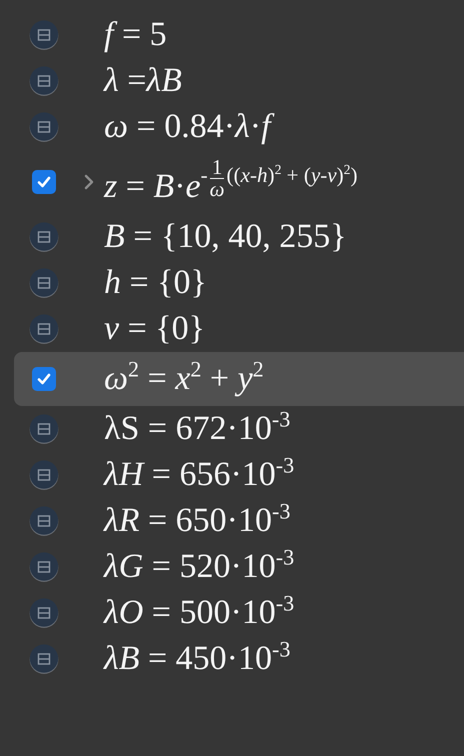 This screenshot has height=756, width=464. I want to click on equation: λO = 500·10$^{-3}$, so click(199, 612).